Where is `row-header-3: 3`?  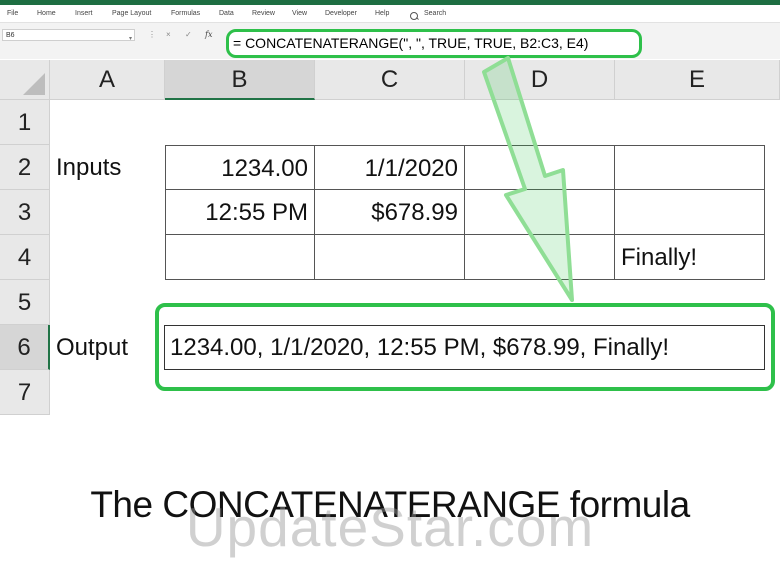
row-header-3: 3 is located at coordinates (25, 212).